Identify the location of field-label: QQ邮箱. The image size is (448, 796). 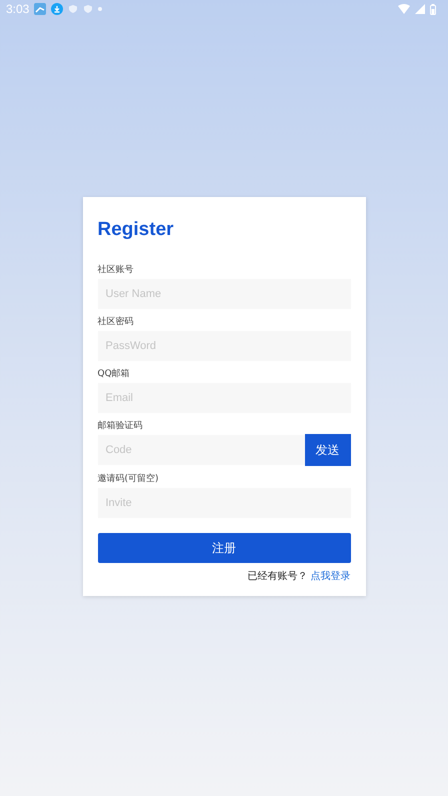
(114, 374).